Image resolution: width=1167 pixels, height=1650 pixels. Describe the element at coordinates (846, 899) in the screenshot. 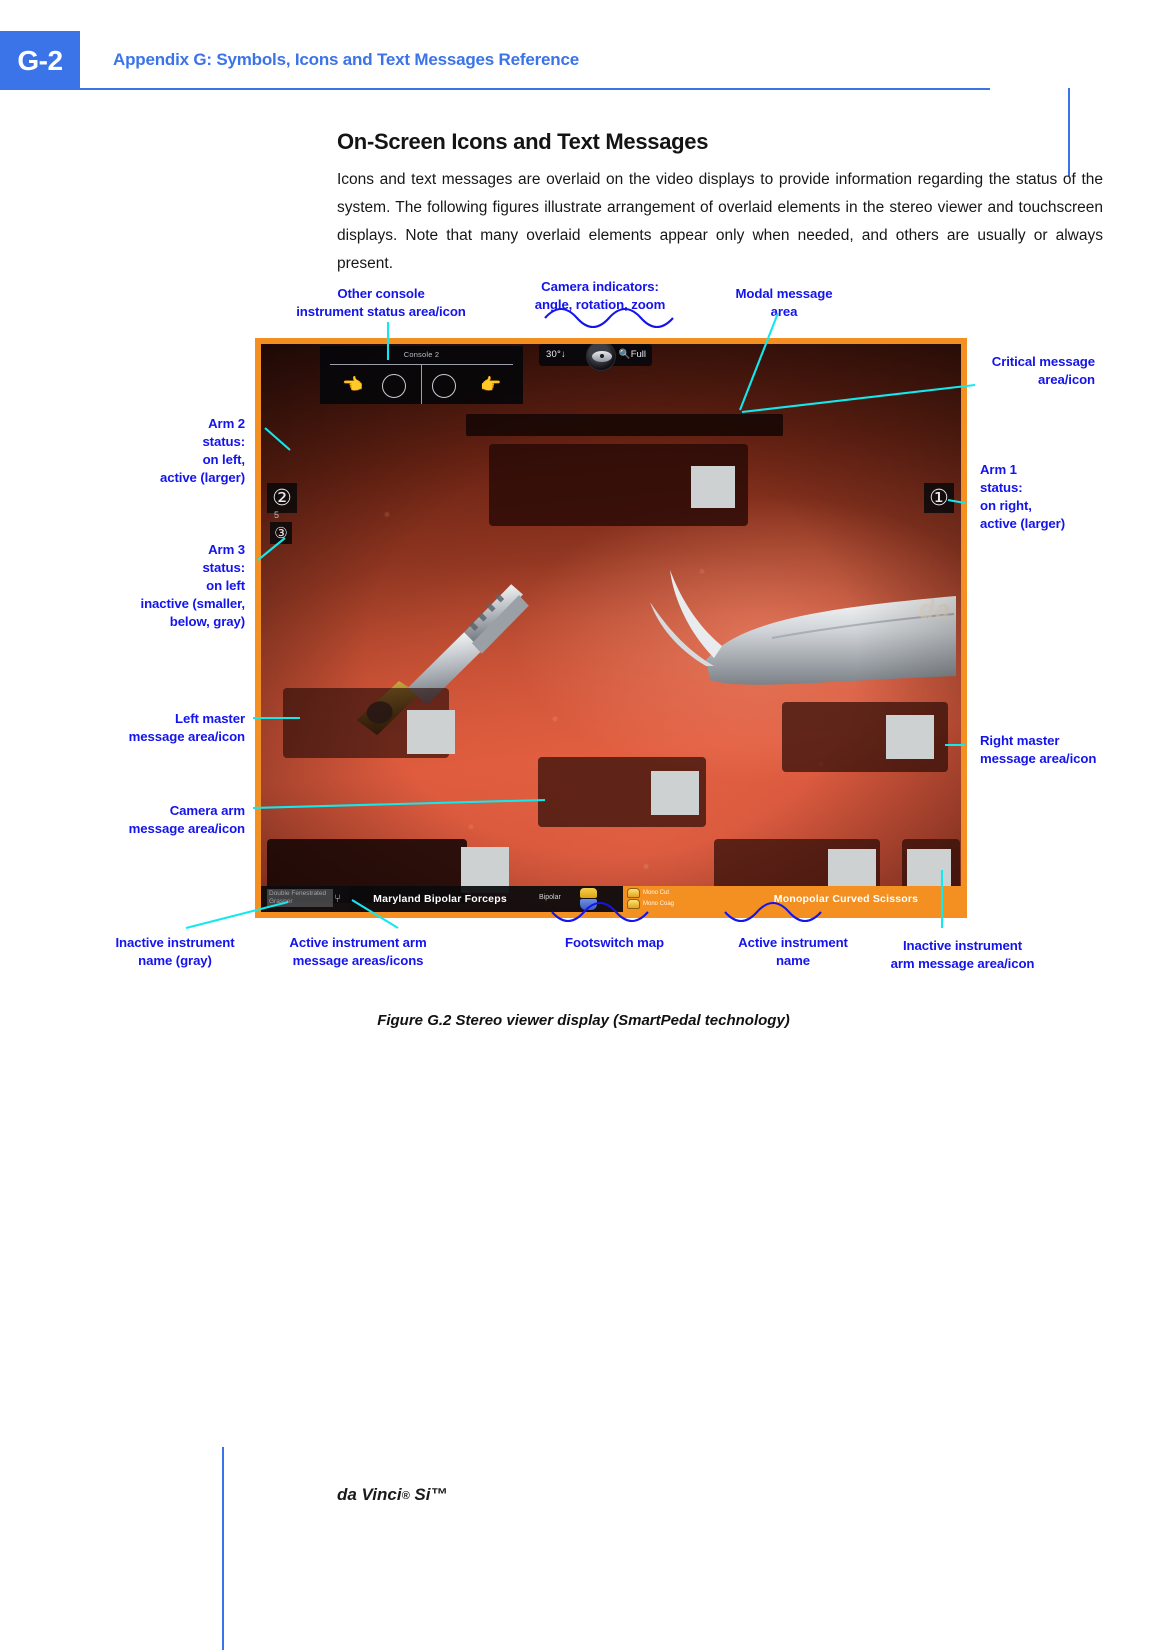

I see `monopolar-instrument-name: Monopolar Curved Scissors` at that location.